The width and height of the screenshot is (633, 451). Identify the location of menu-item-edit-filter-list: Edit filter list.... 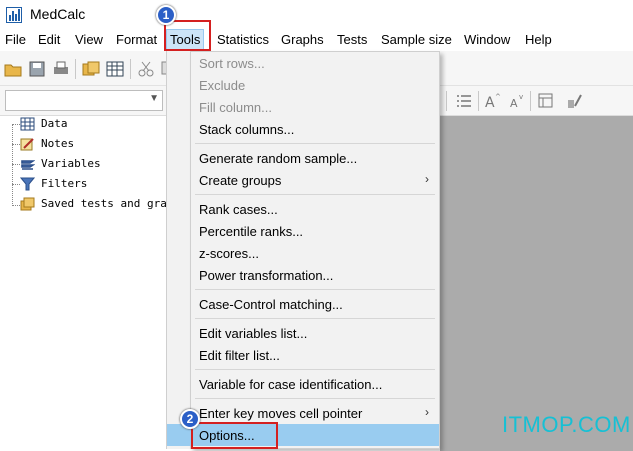
(315, 355).